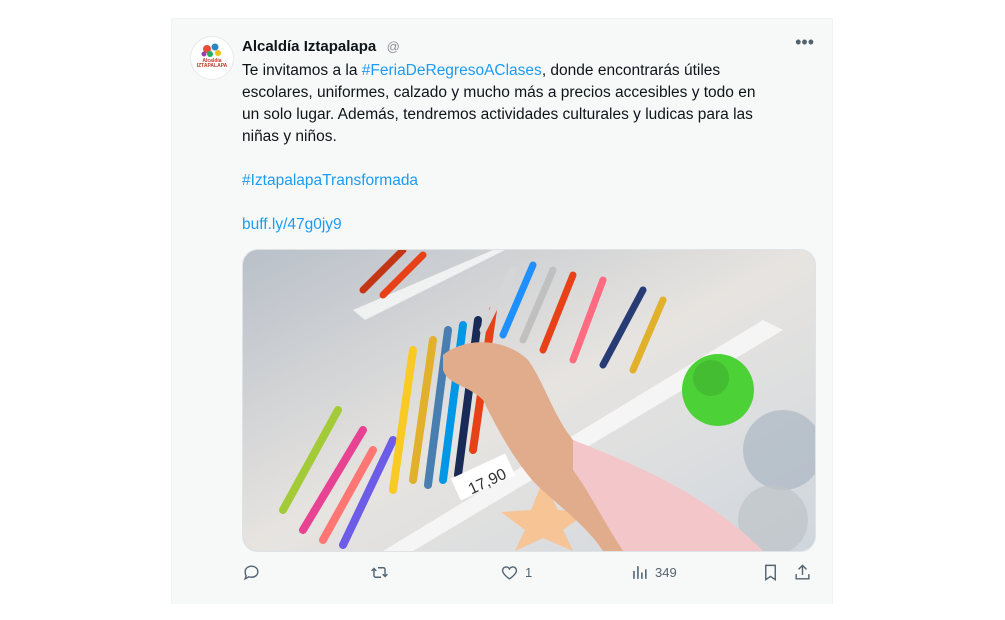 The image size is (1005, 620). Describe the element at coordinates (289, 136) in the screenshot. I see `text-line: niñas y niños.` at that location.